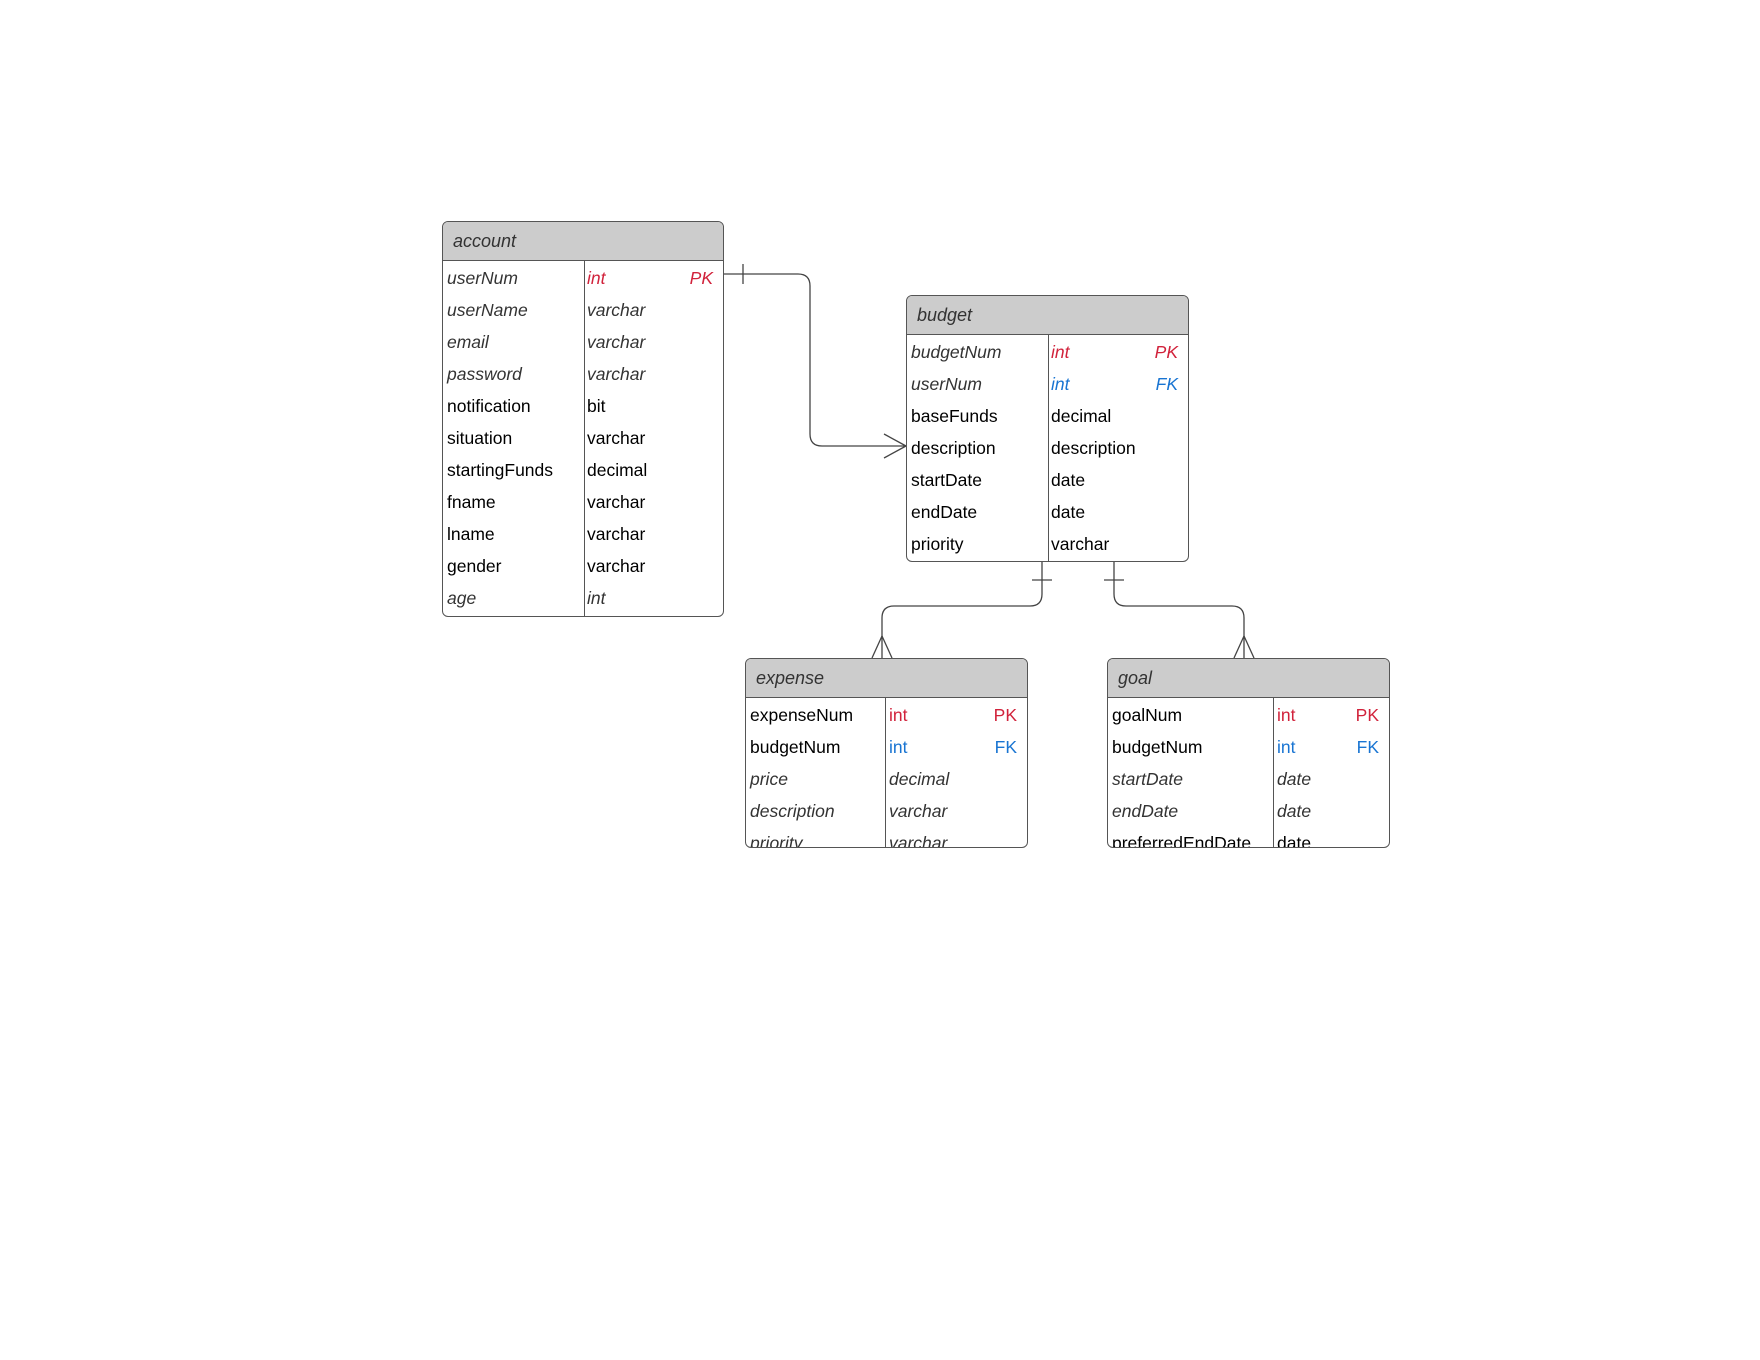  Describe the element at coordinates (583, 342) in the screenshot. I see `field-row-email: email varchar` at that location.